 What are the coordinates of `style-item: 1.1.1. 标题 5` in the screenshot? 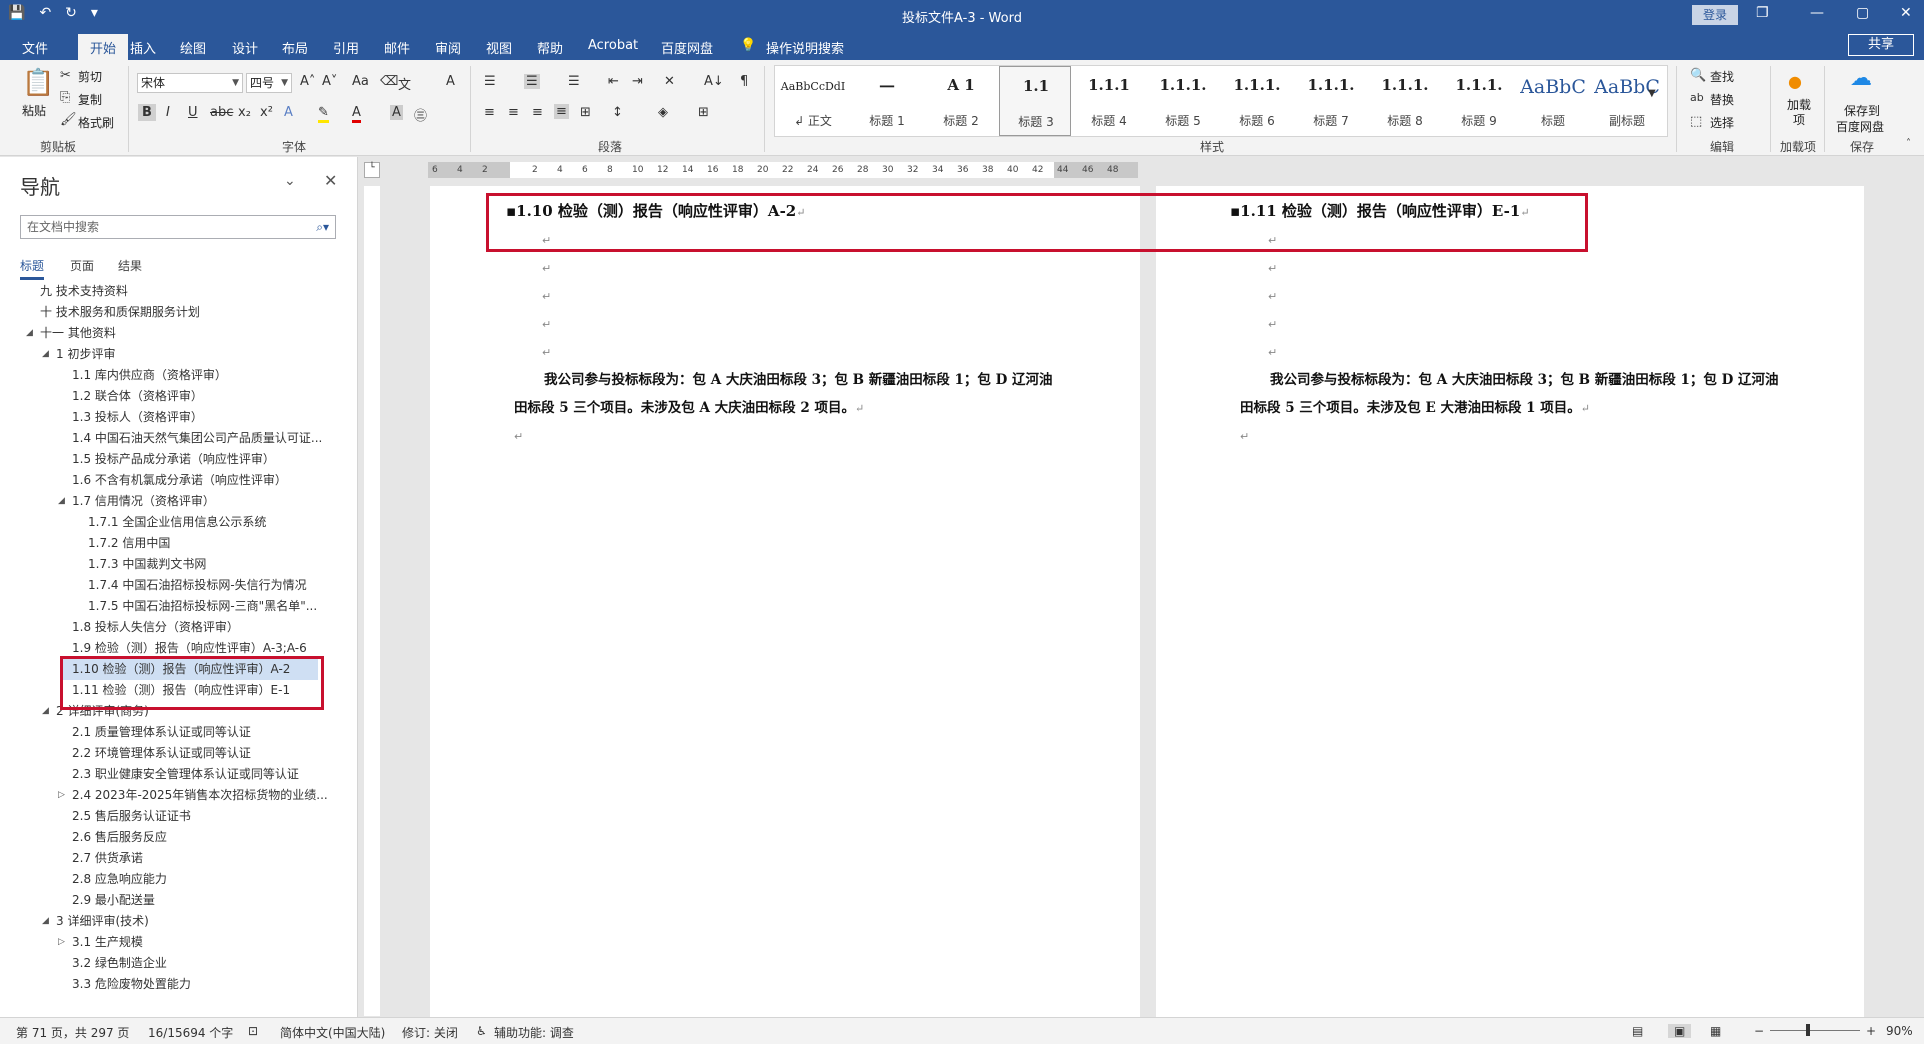 It's located at (1183, 101).